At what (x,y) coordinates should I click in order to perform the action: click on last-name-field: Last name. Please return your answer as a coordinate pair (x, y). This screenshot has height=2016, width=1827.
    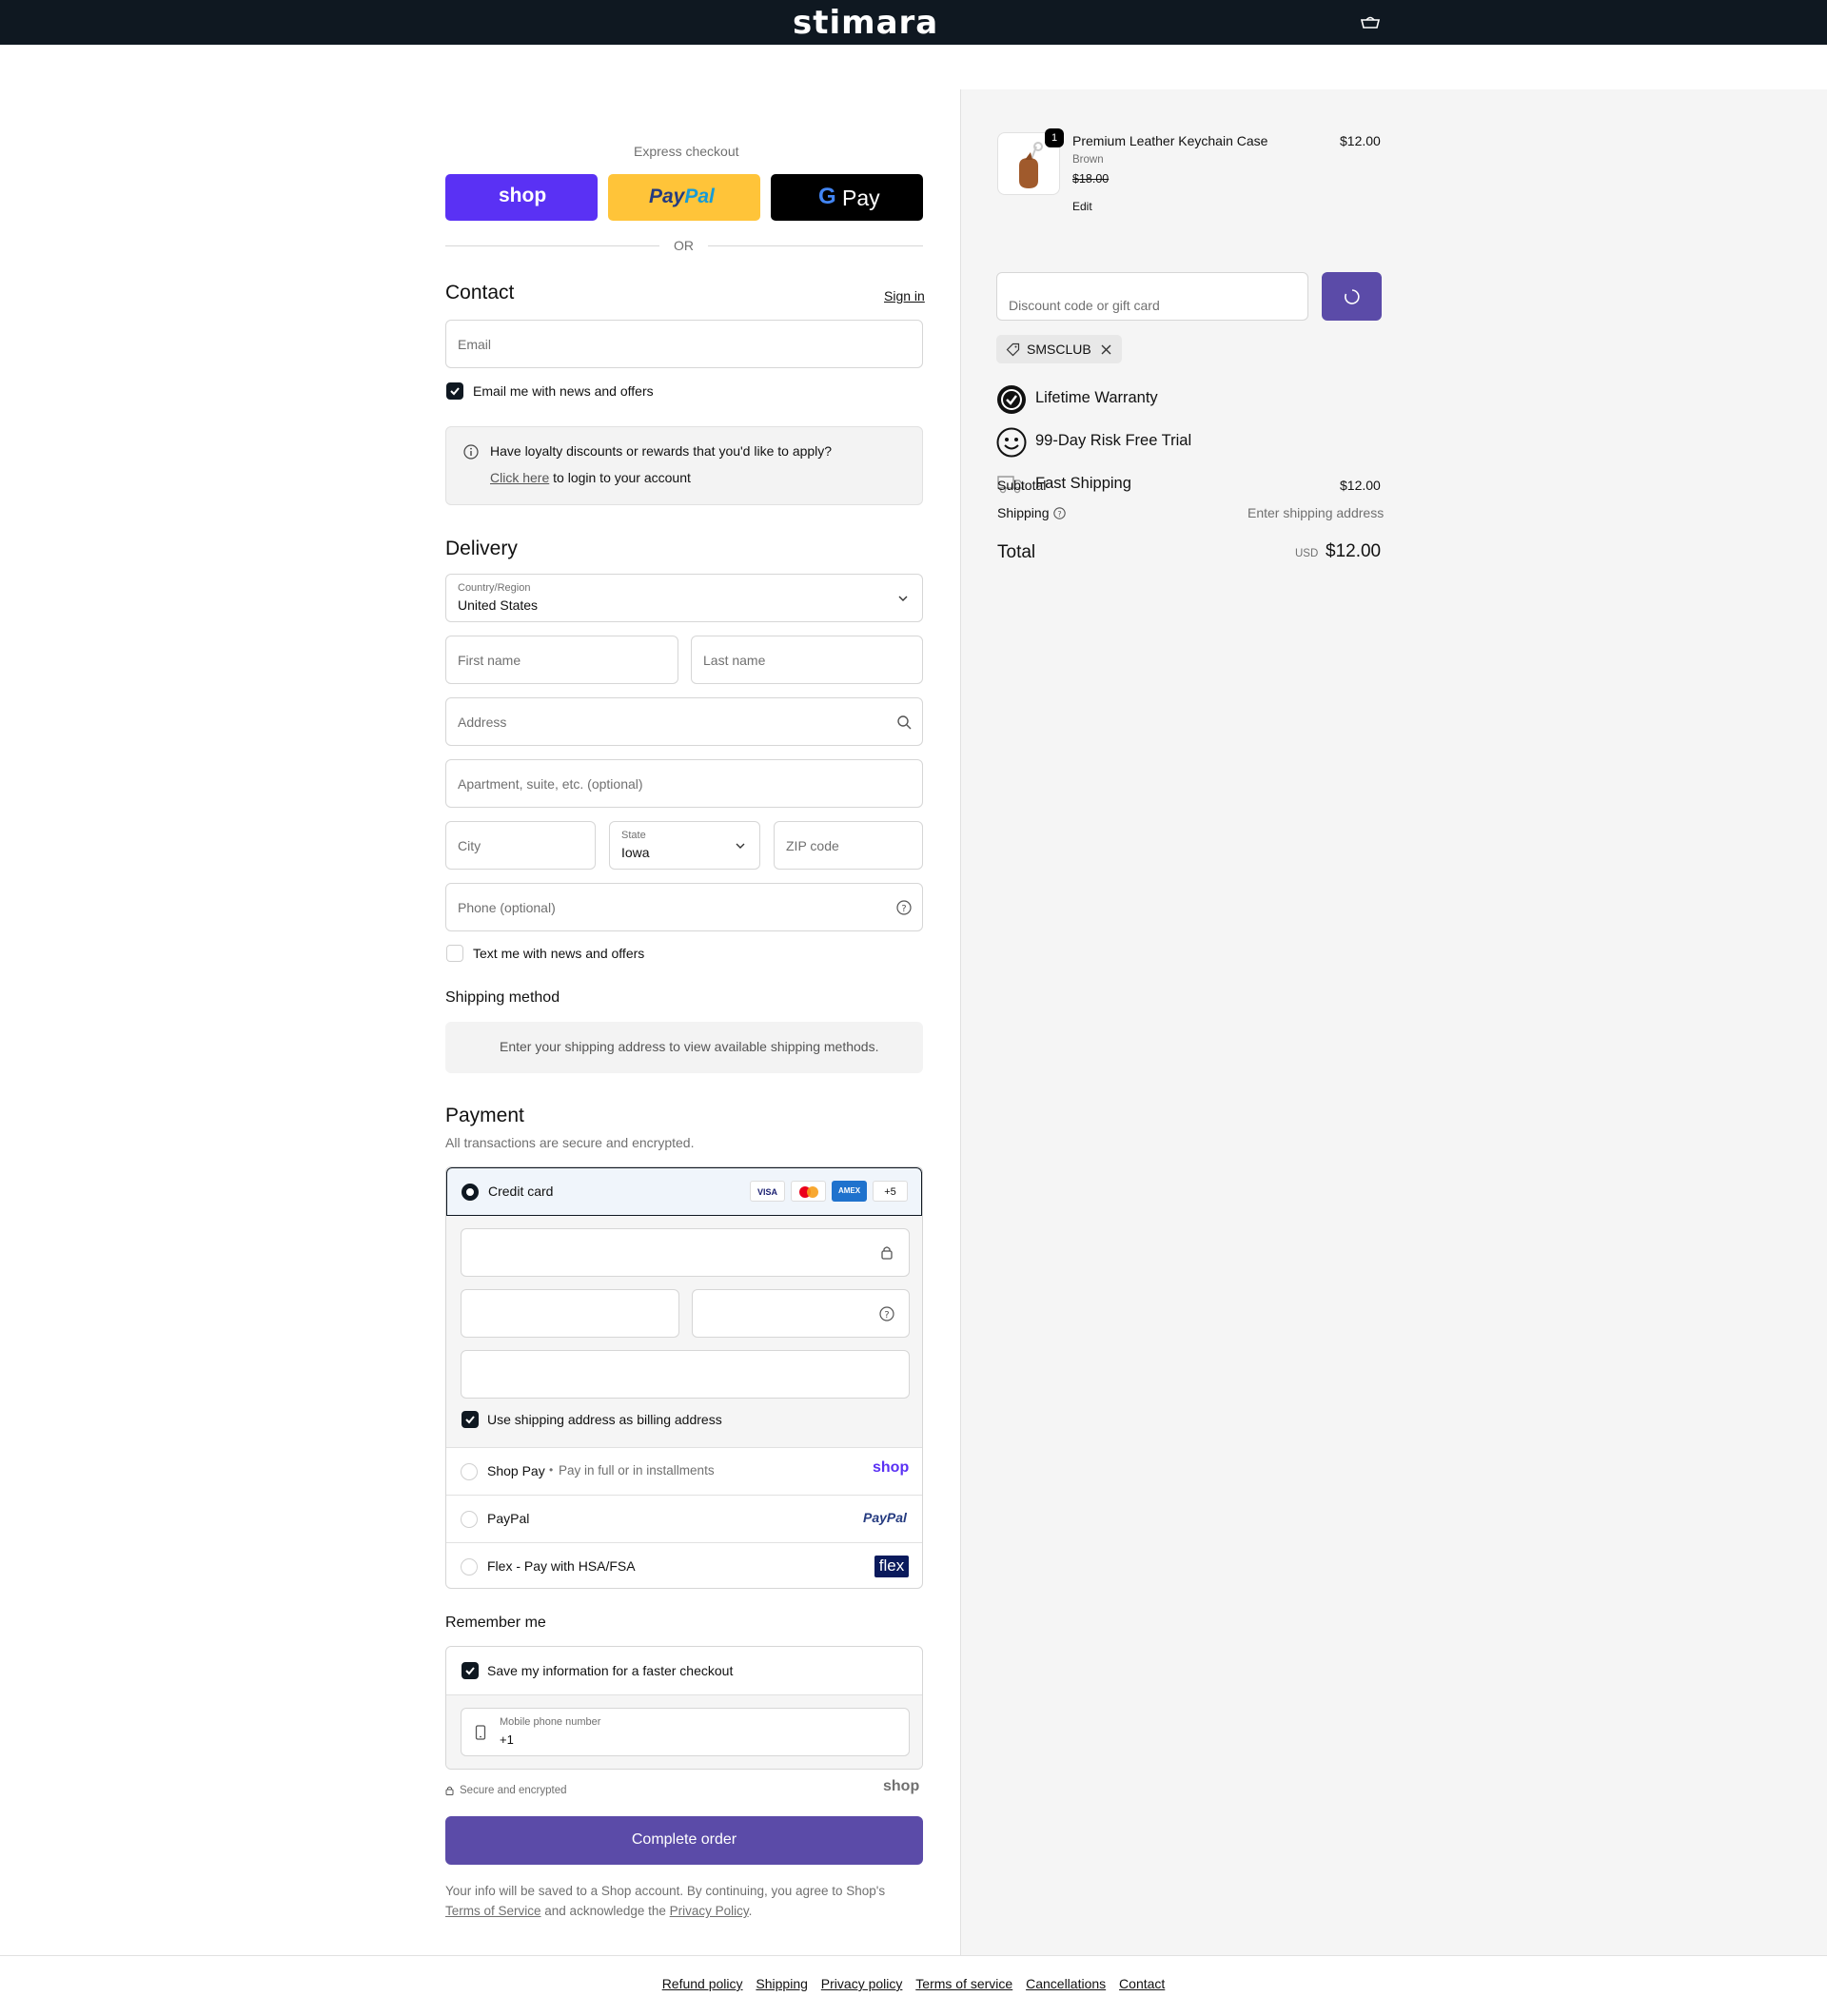
    Looking at the image, I should click on (807, 660).